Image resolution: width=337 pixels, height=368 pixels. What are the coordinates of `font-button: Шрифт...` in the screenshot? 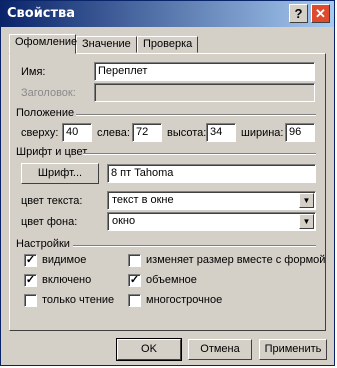 It's located at (60, 173).